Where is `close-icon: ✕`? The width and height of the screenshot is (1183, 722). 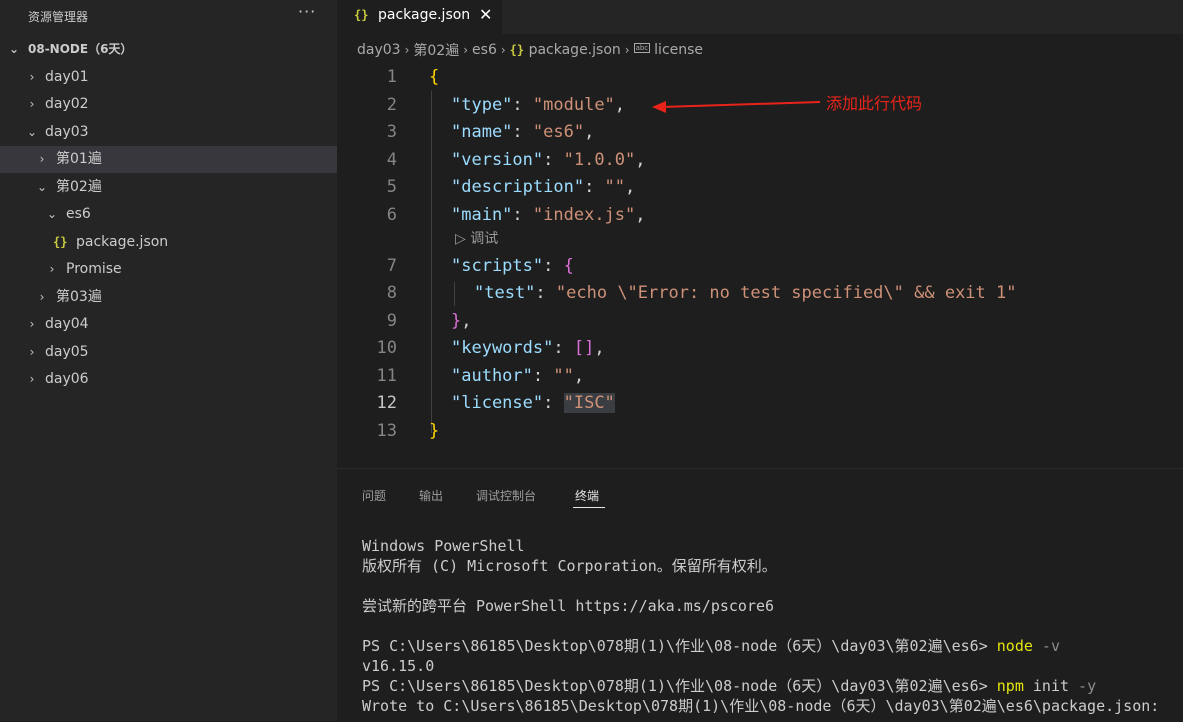 close-icon: ✕ is located at coordinates (485, 14).